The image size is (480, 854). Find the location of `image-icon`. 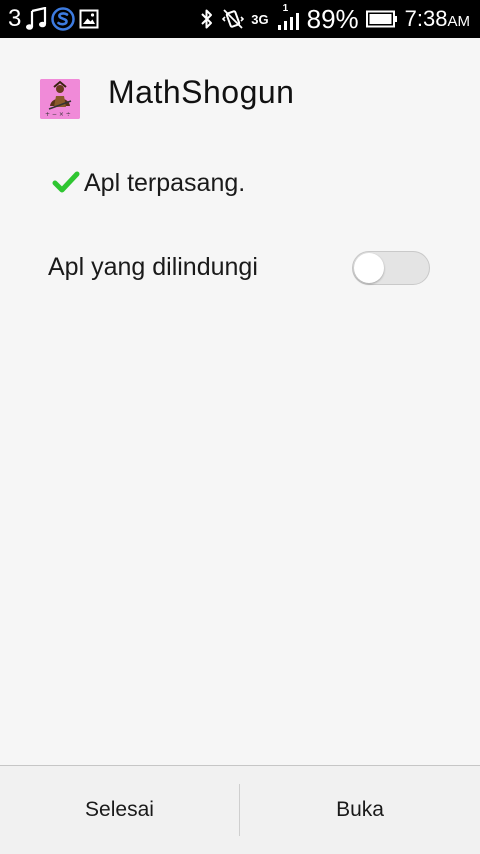

image-icon is located at coordinates (89, 19).